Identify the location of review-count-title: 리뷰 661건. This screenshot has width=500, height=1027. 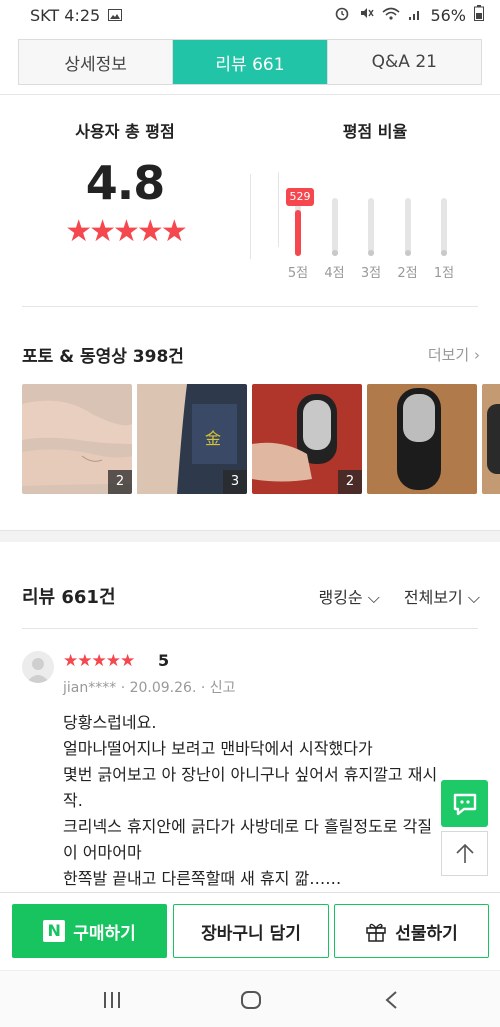
(69, 597).